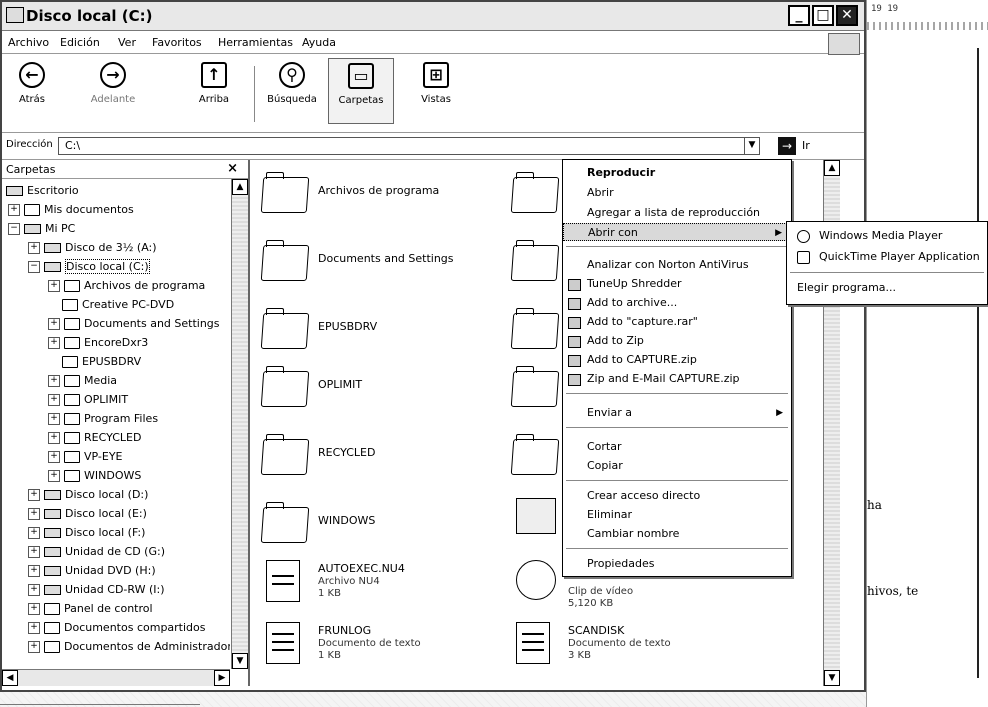 The height and width of the screenshot is (707, 988). What do you see at coordinates (88, 494) in the screenshot?
I see `tree-item-disco-d: + Disco local (D:)` at bounding box center [88, 494].